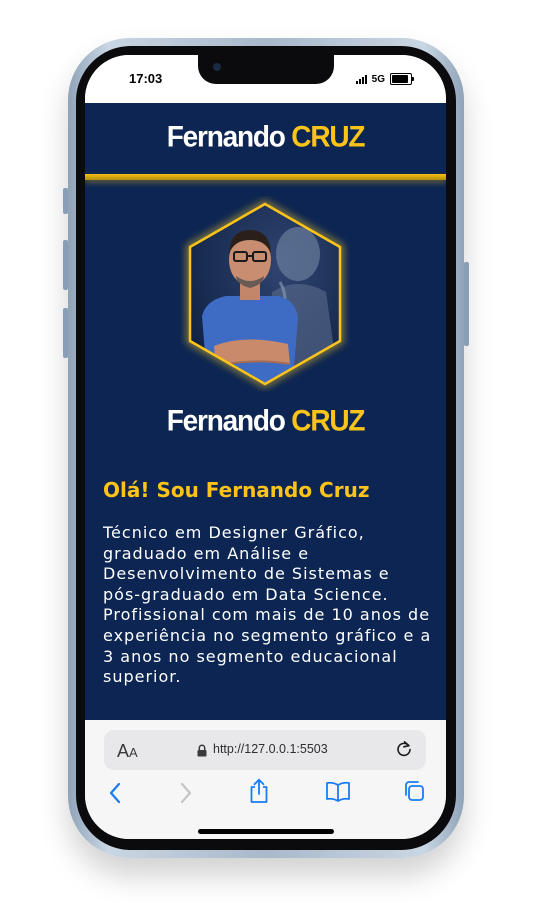 The image size is (539, 903). Describe the element at coordinates (202, 750) in the screenshot. I see `lock-icon` at that location.